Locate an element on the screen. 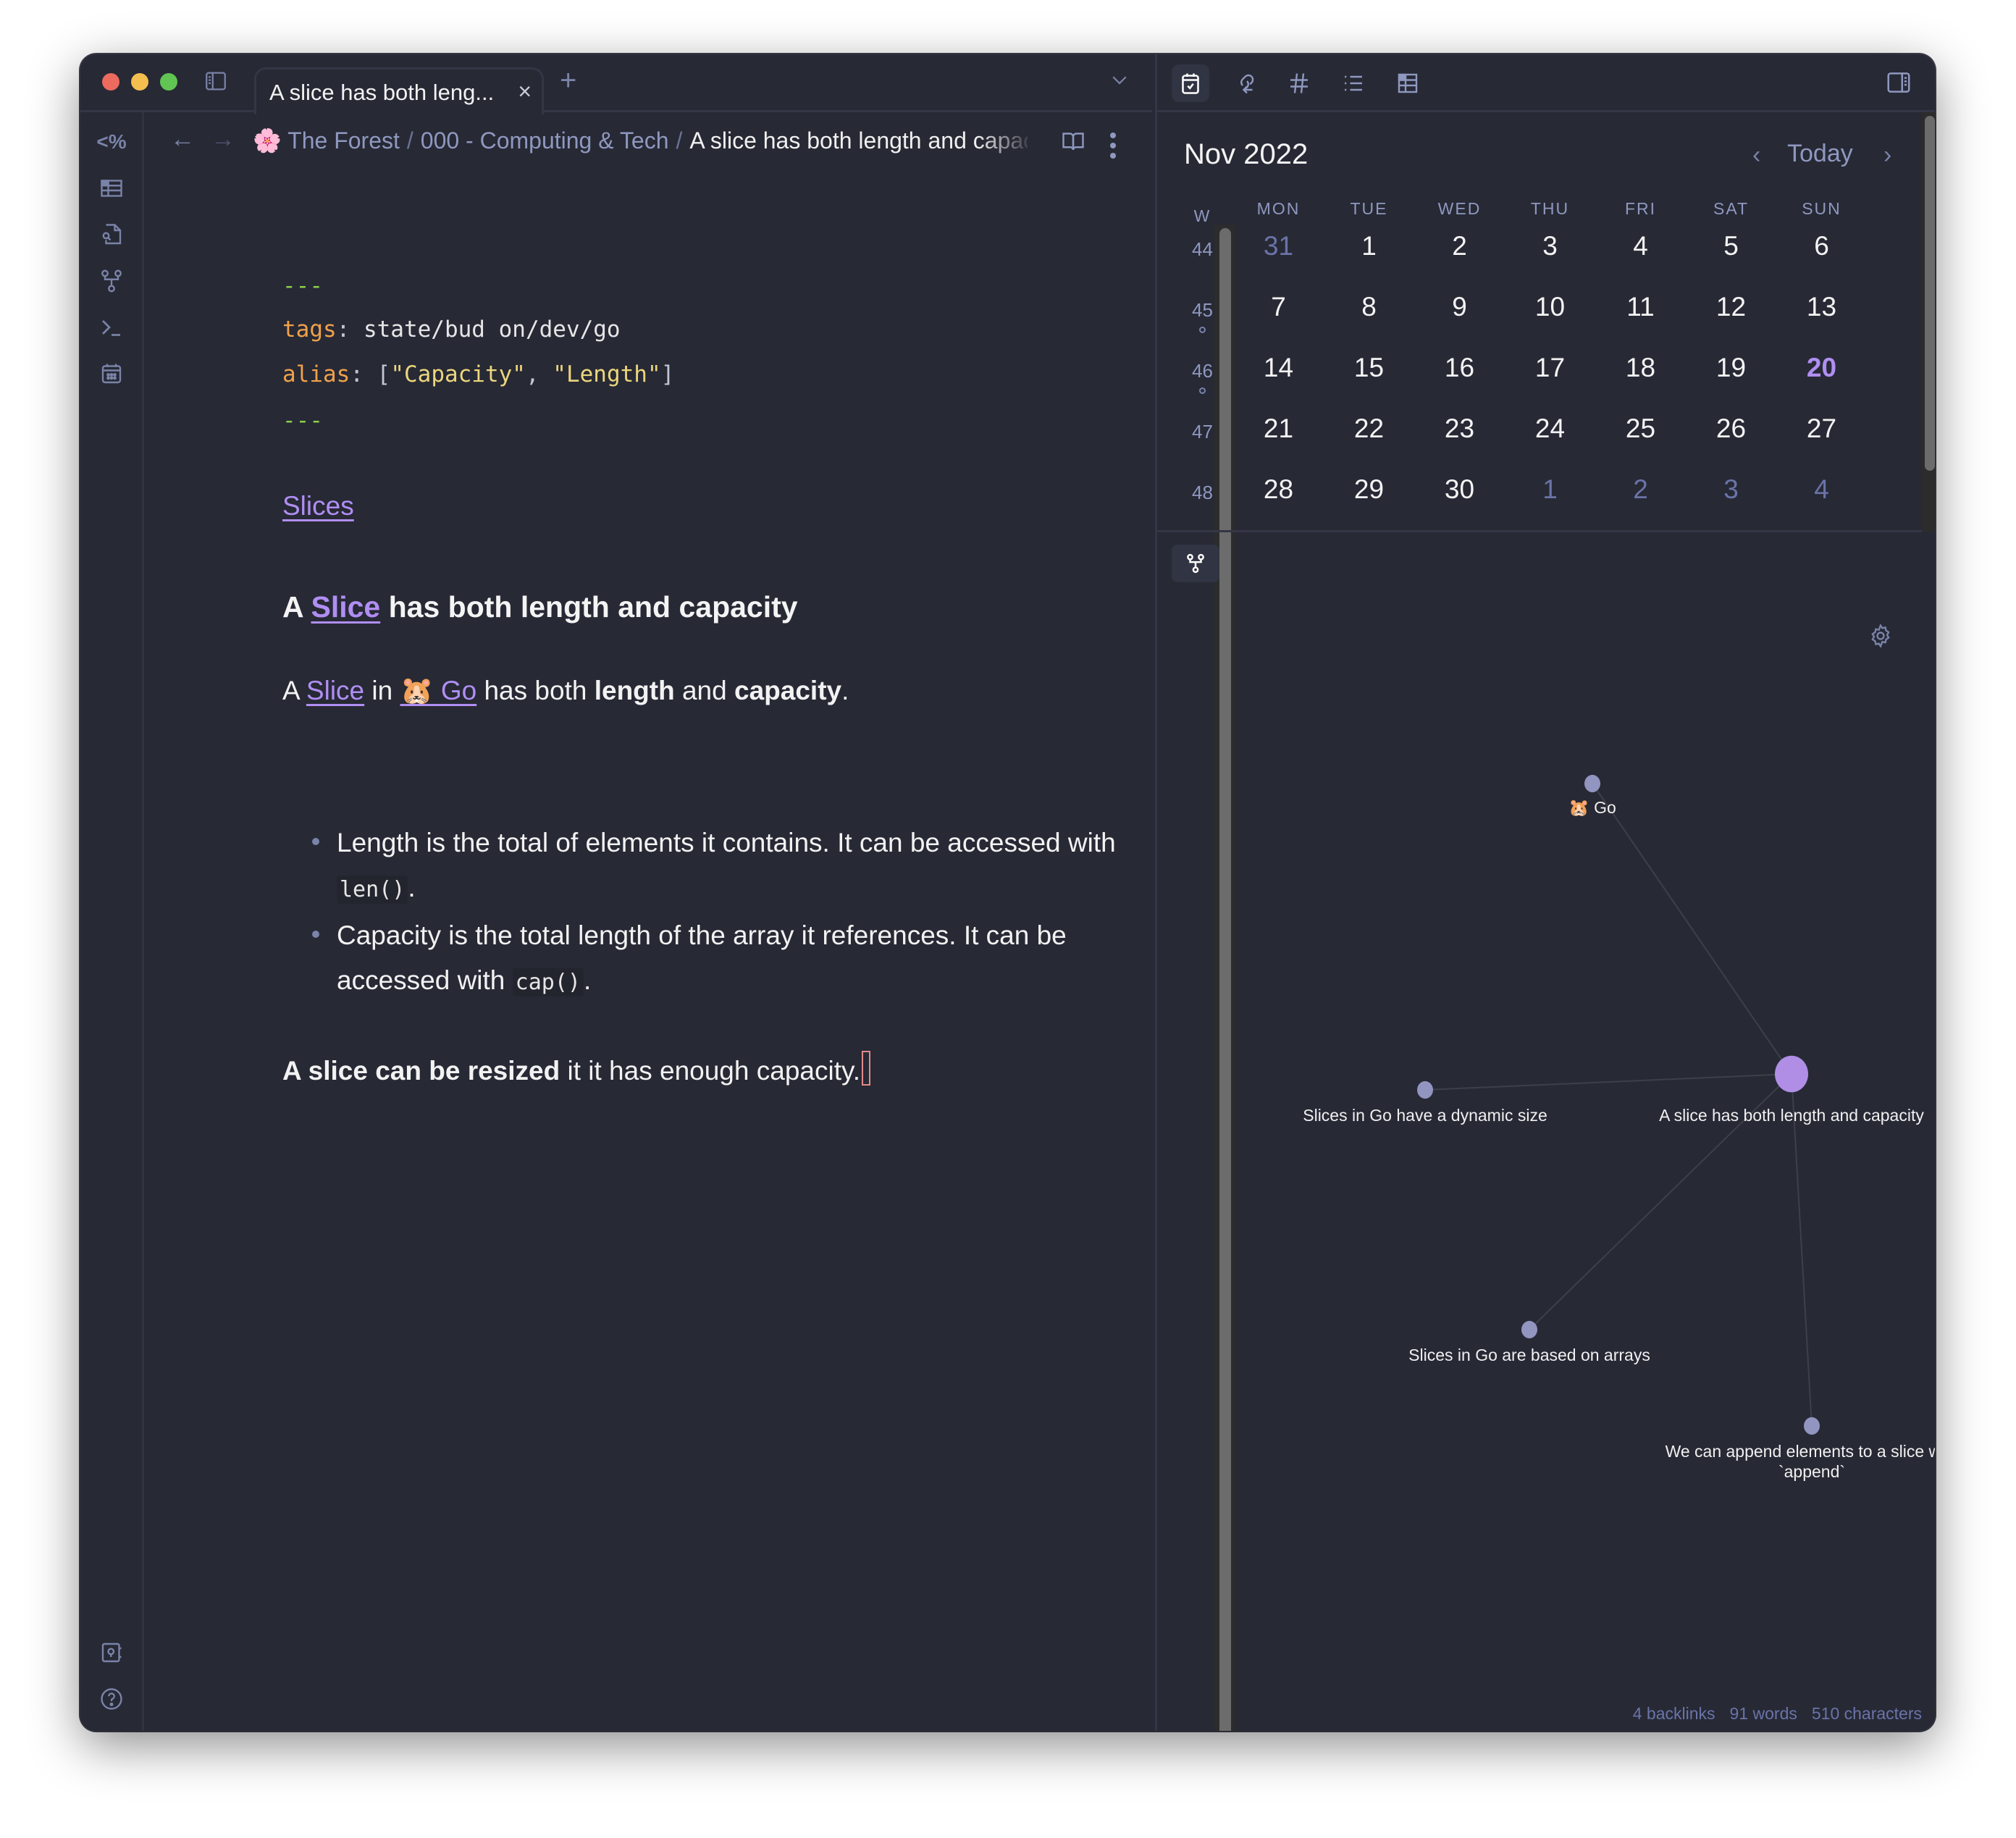 The width and height of the screenshot is (2016, 1838). calendar-day: 18 is located at coordinates (1640, 368).